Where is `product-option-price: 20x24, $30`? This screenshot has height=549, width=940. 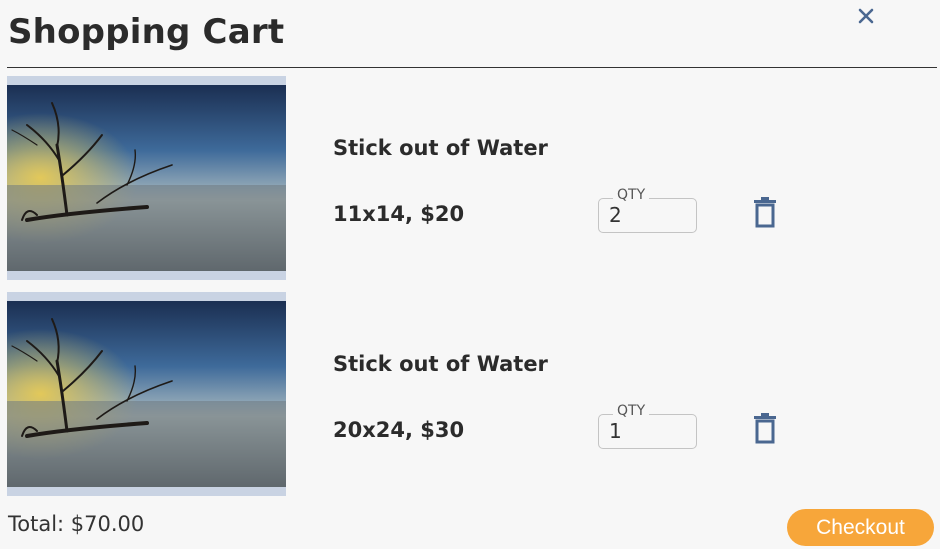 product-option-price: 20x24, $30 is located at coordinates (399, 430).